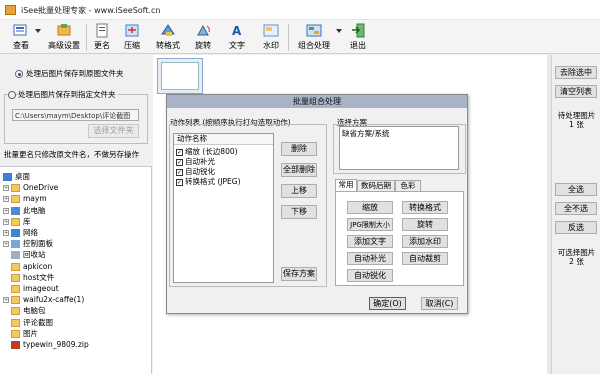 The image size is (600, 374). I want to click on add-watermark-tool-button: 添加水印, so click(425, 241).